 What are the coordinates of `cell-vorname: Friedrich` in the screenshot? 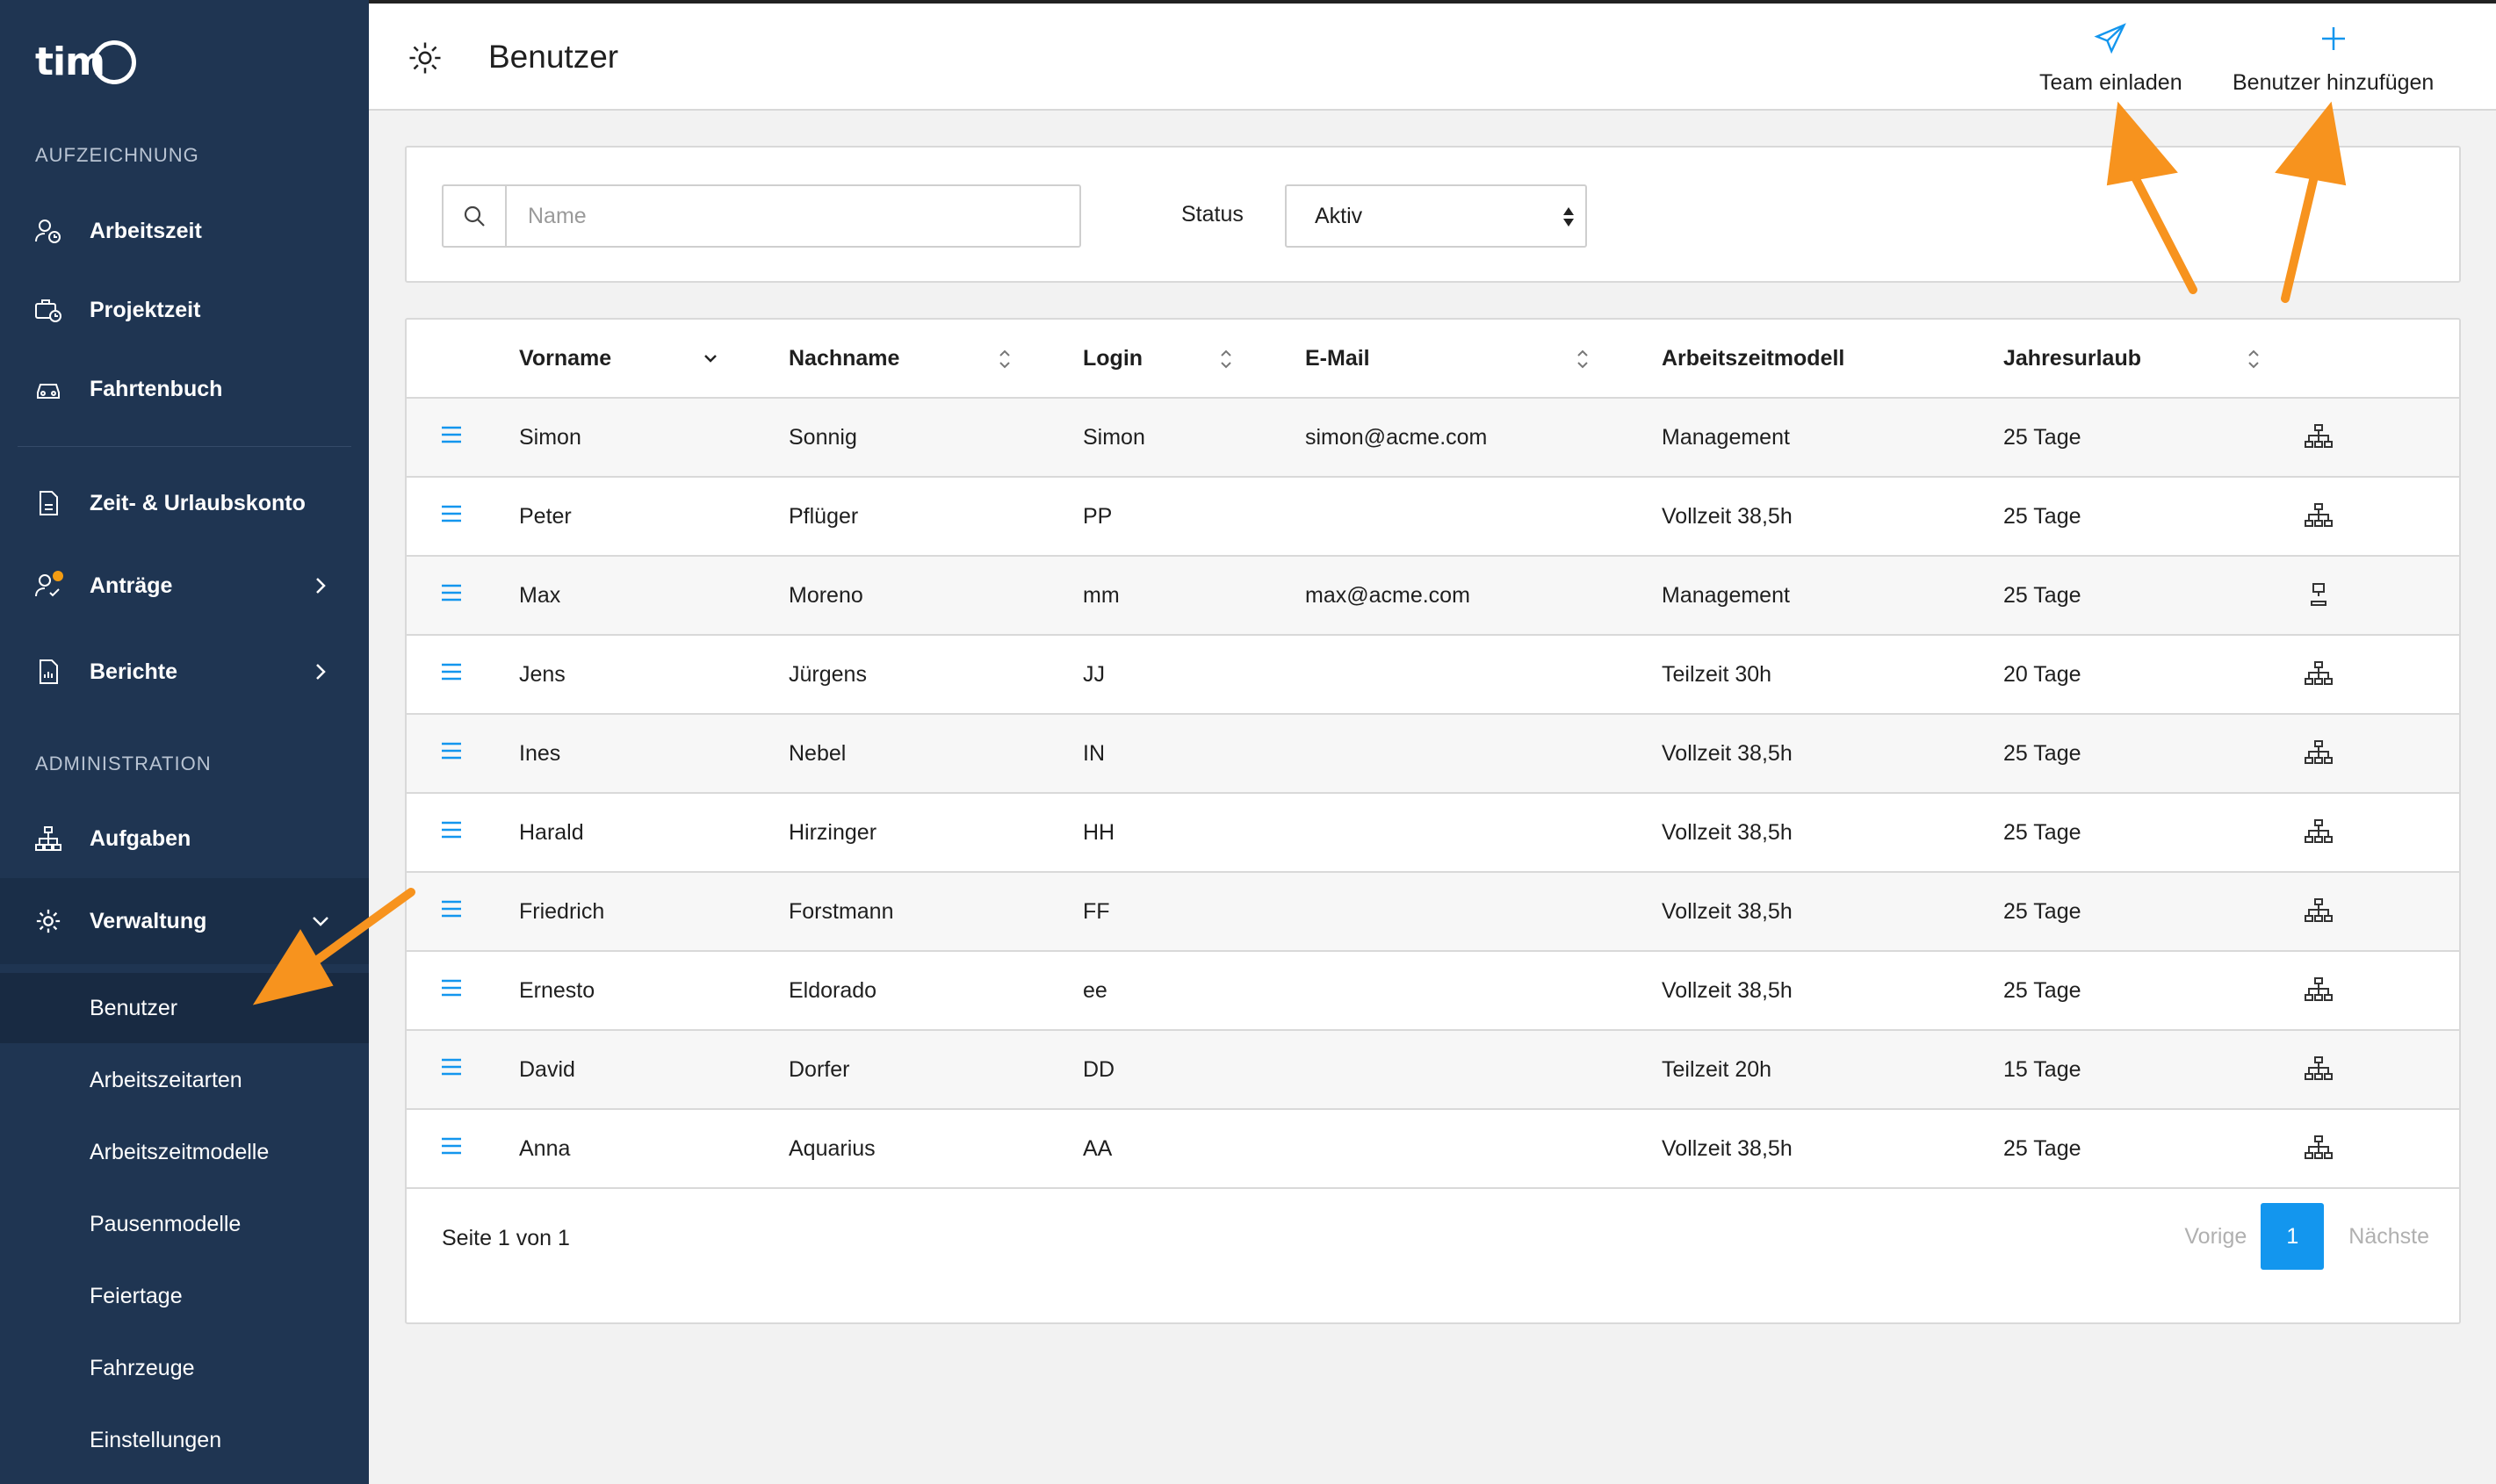 It's located at (562, 911).